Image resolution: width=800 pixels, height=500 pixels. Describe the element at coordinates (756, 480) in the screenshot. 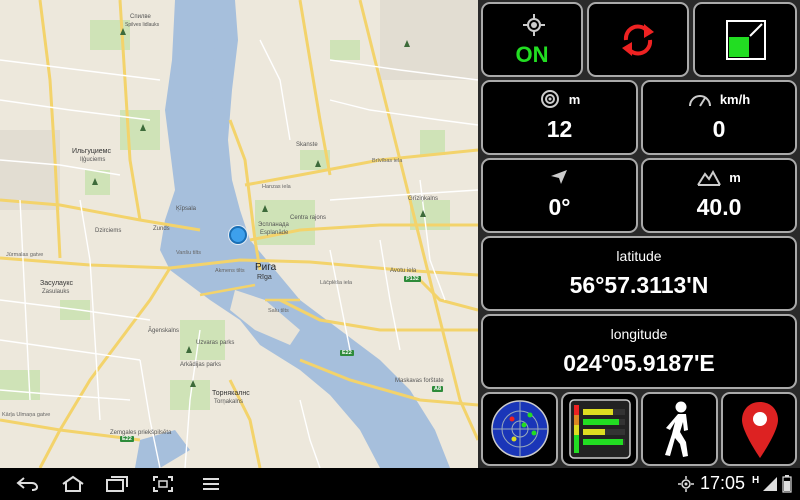

I see `network-type-label: H` at that location.